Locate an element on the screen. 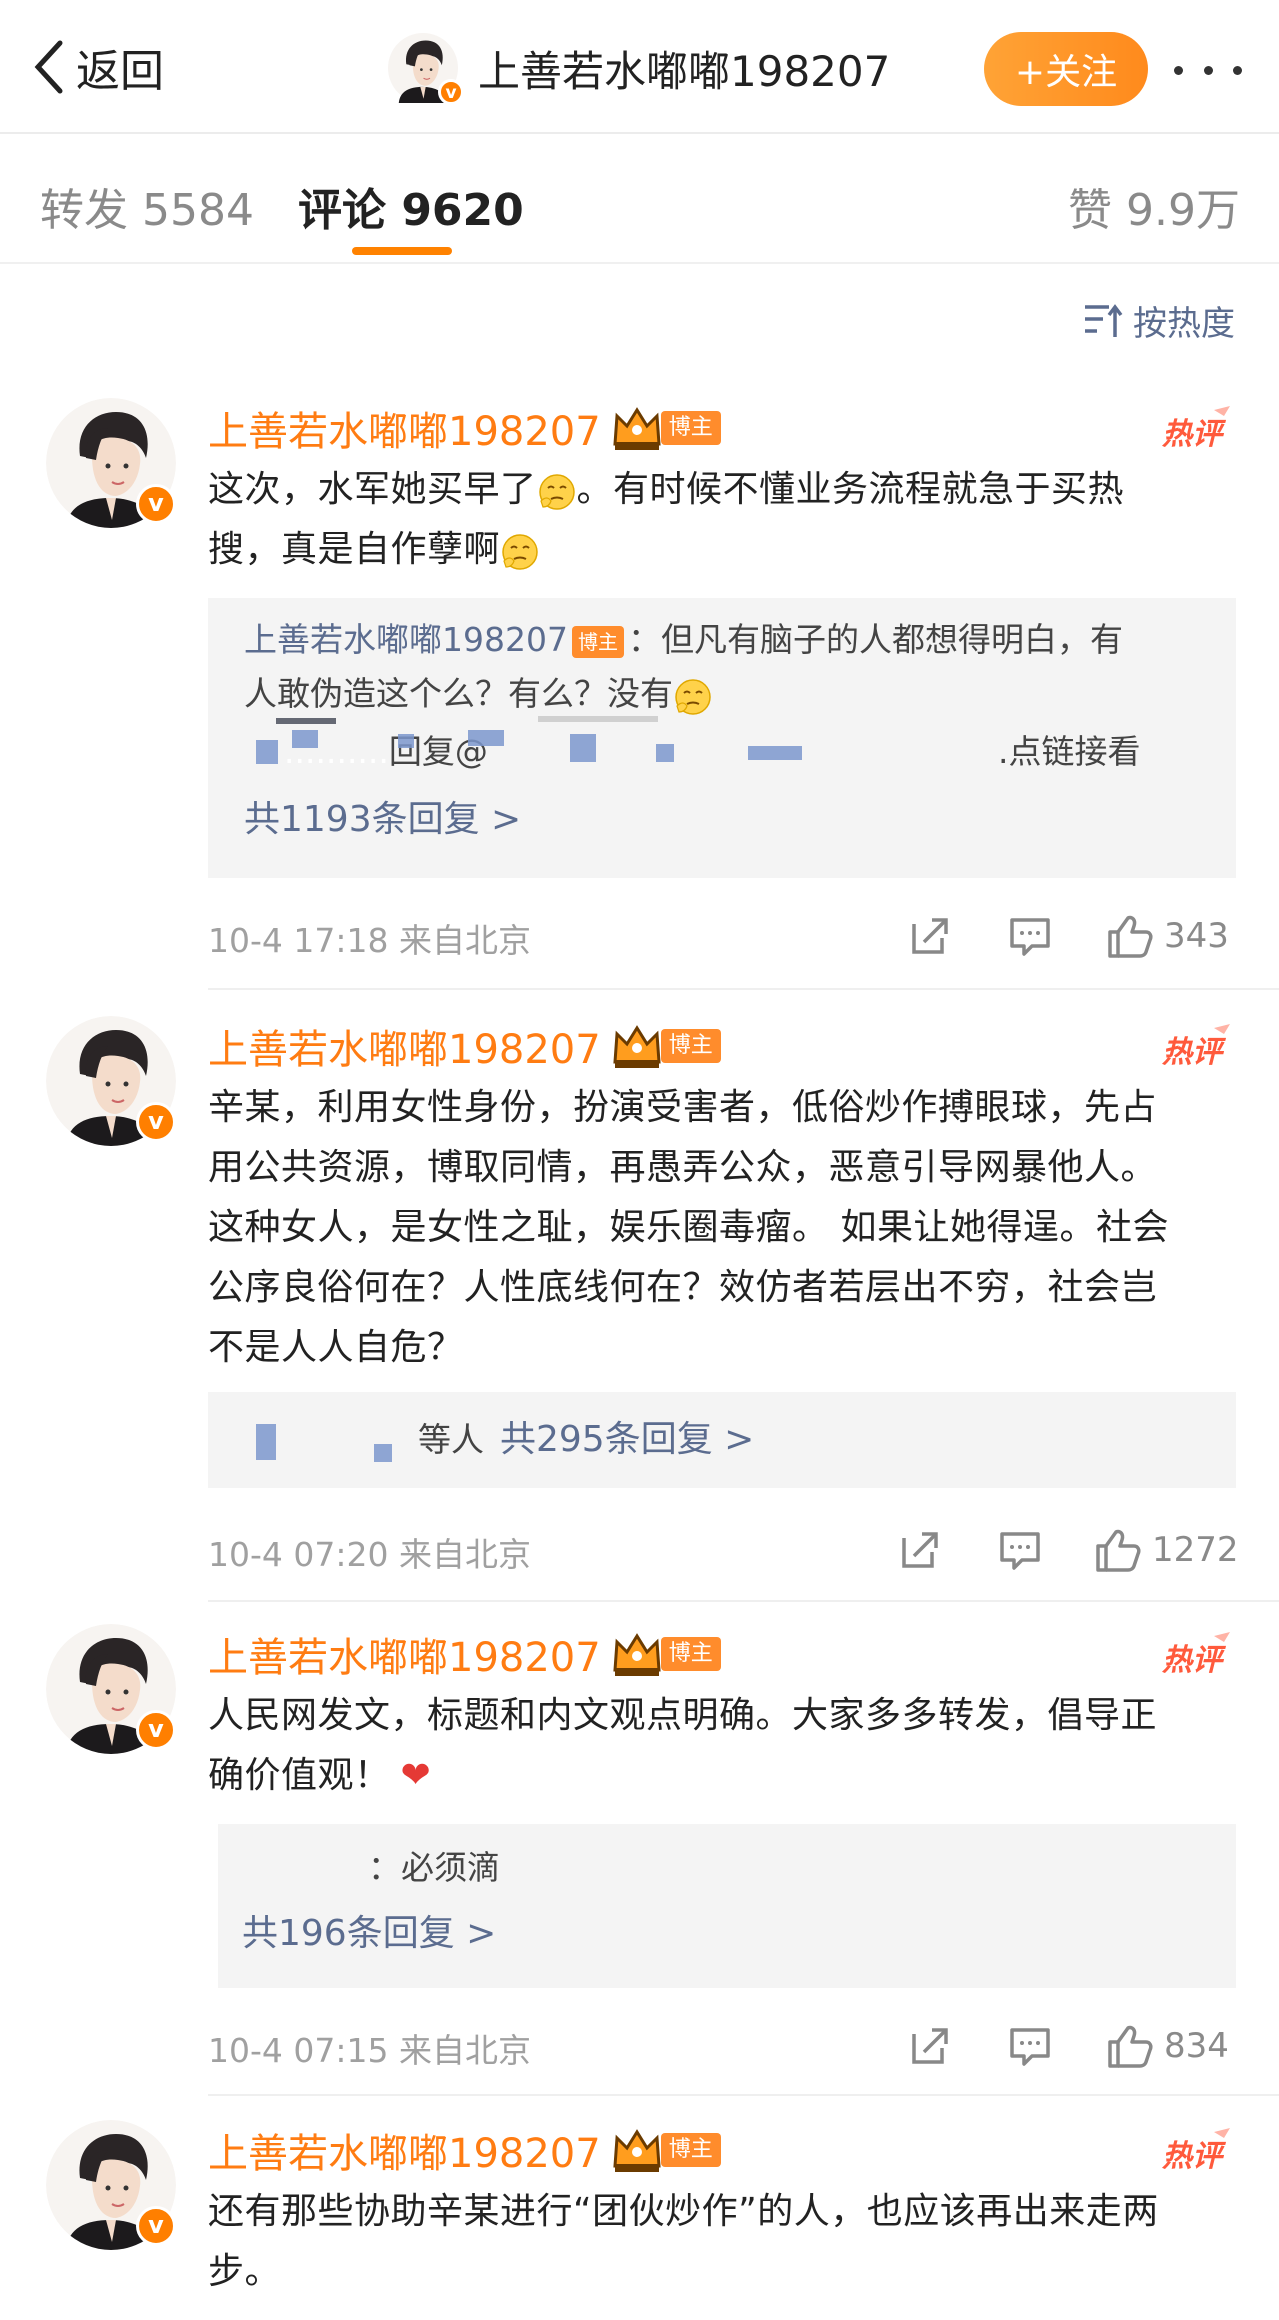 This screenshot has height=2320, width=1279. reply-preview-box: ：必须滴 共196条回复 > is located at coordinates (727, 1906).